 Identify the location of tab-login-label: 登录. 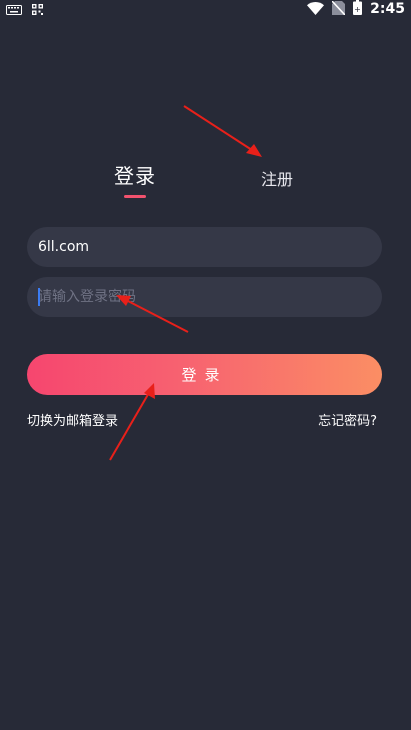
(135, 176).